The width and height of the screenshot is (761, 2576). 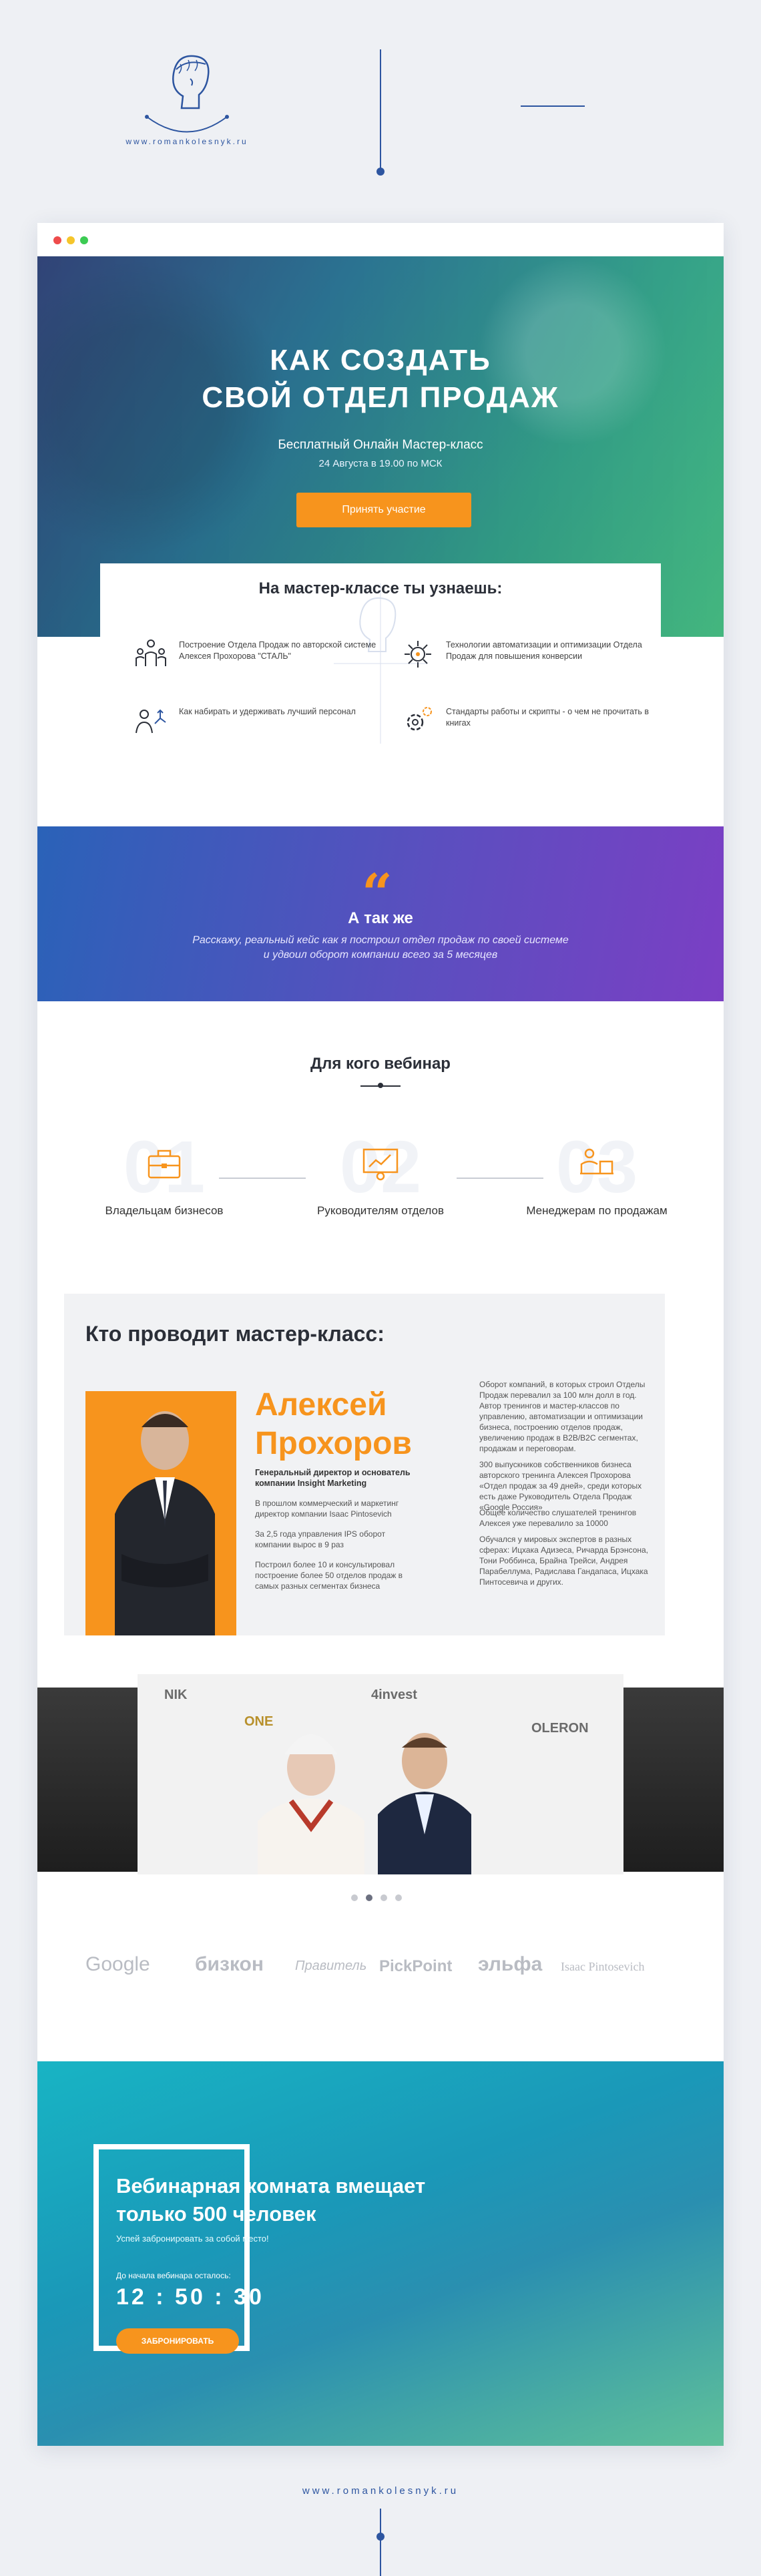 I want to click on gallery-pagination, so click(x=384, y=1898).